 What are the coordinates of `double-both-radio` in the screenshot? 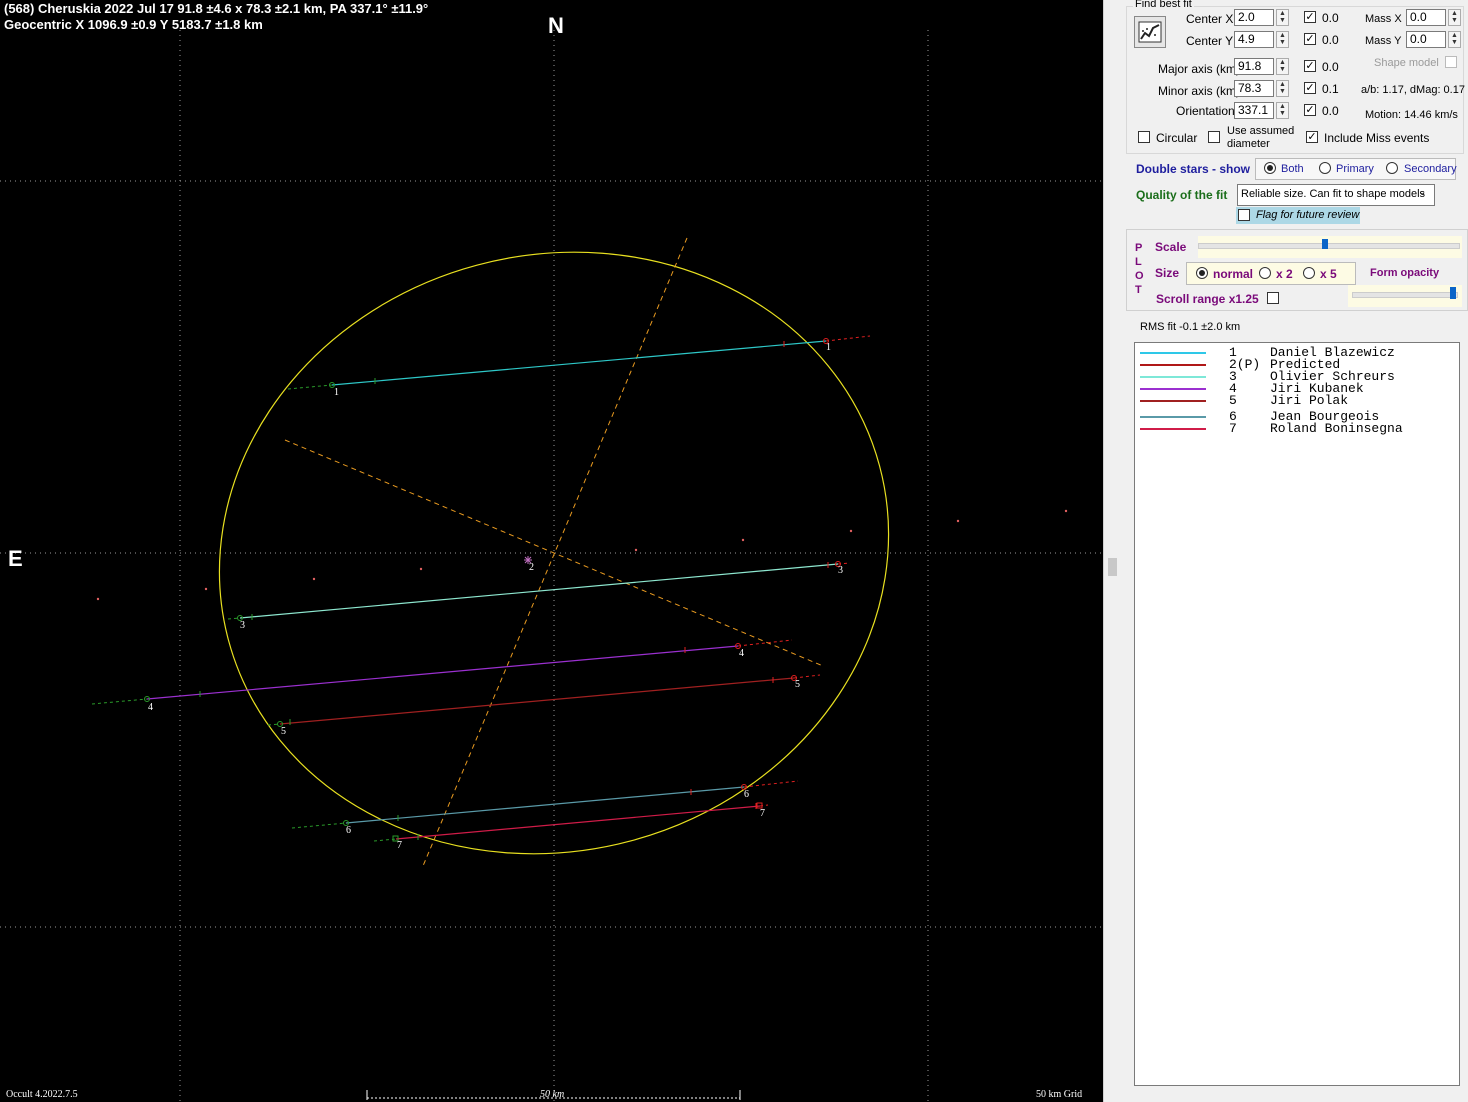 It's located at (1270, 168).